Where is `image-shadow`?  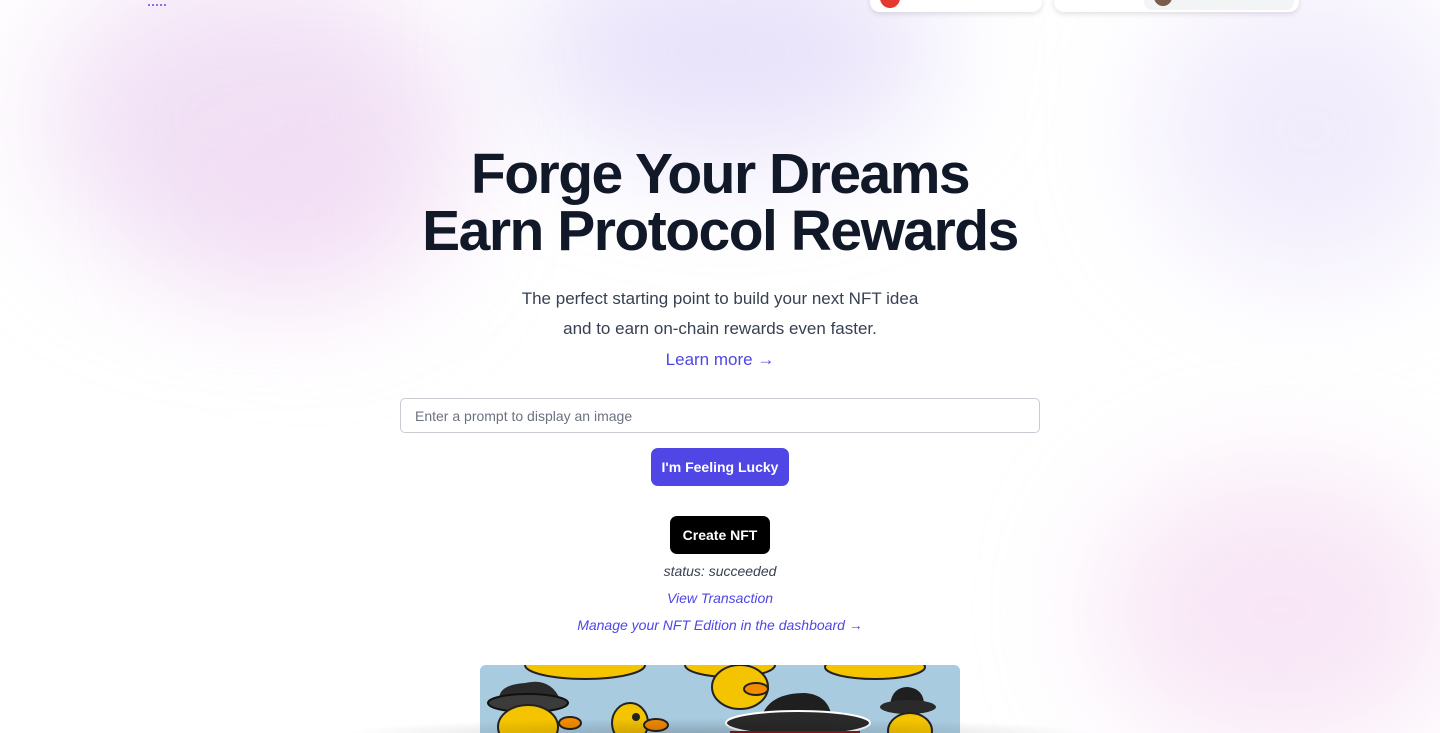 image-shadow is located at coordinates (720, 725).